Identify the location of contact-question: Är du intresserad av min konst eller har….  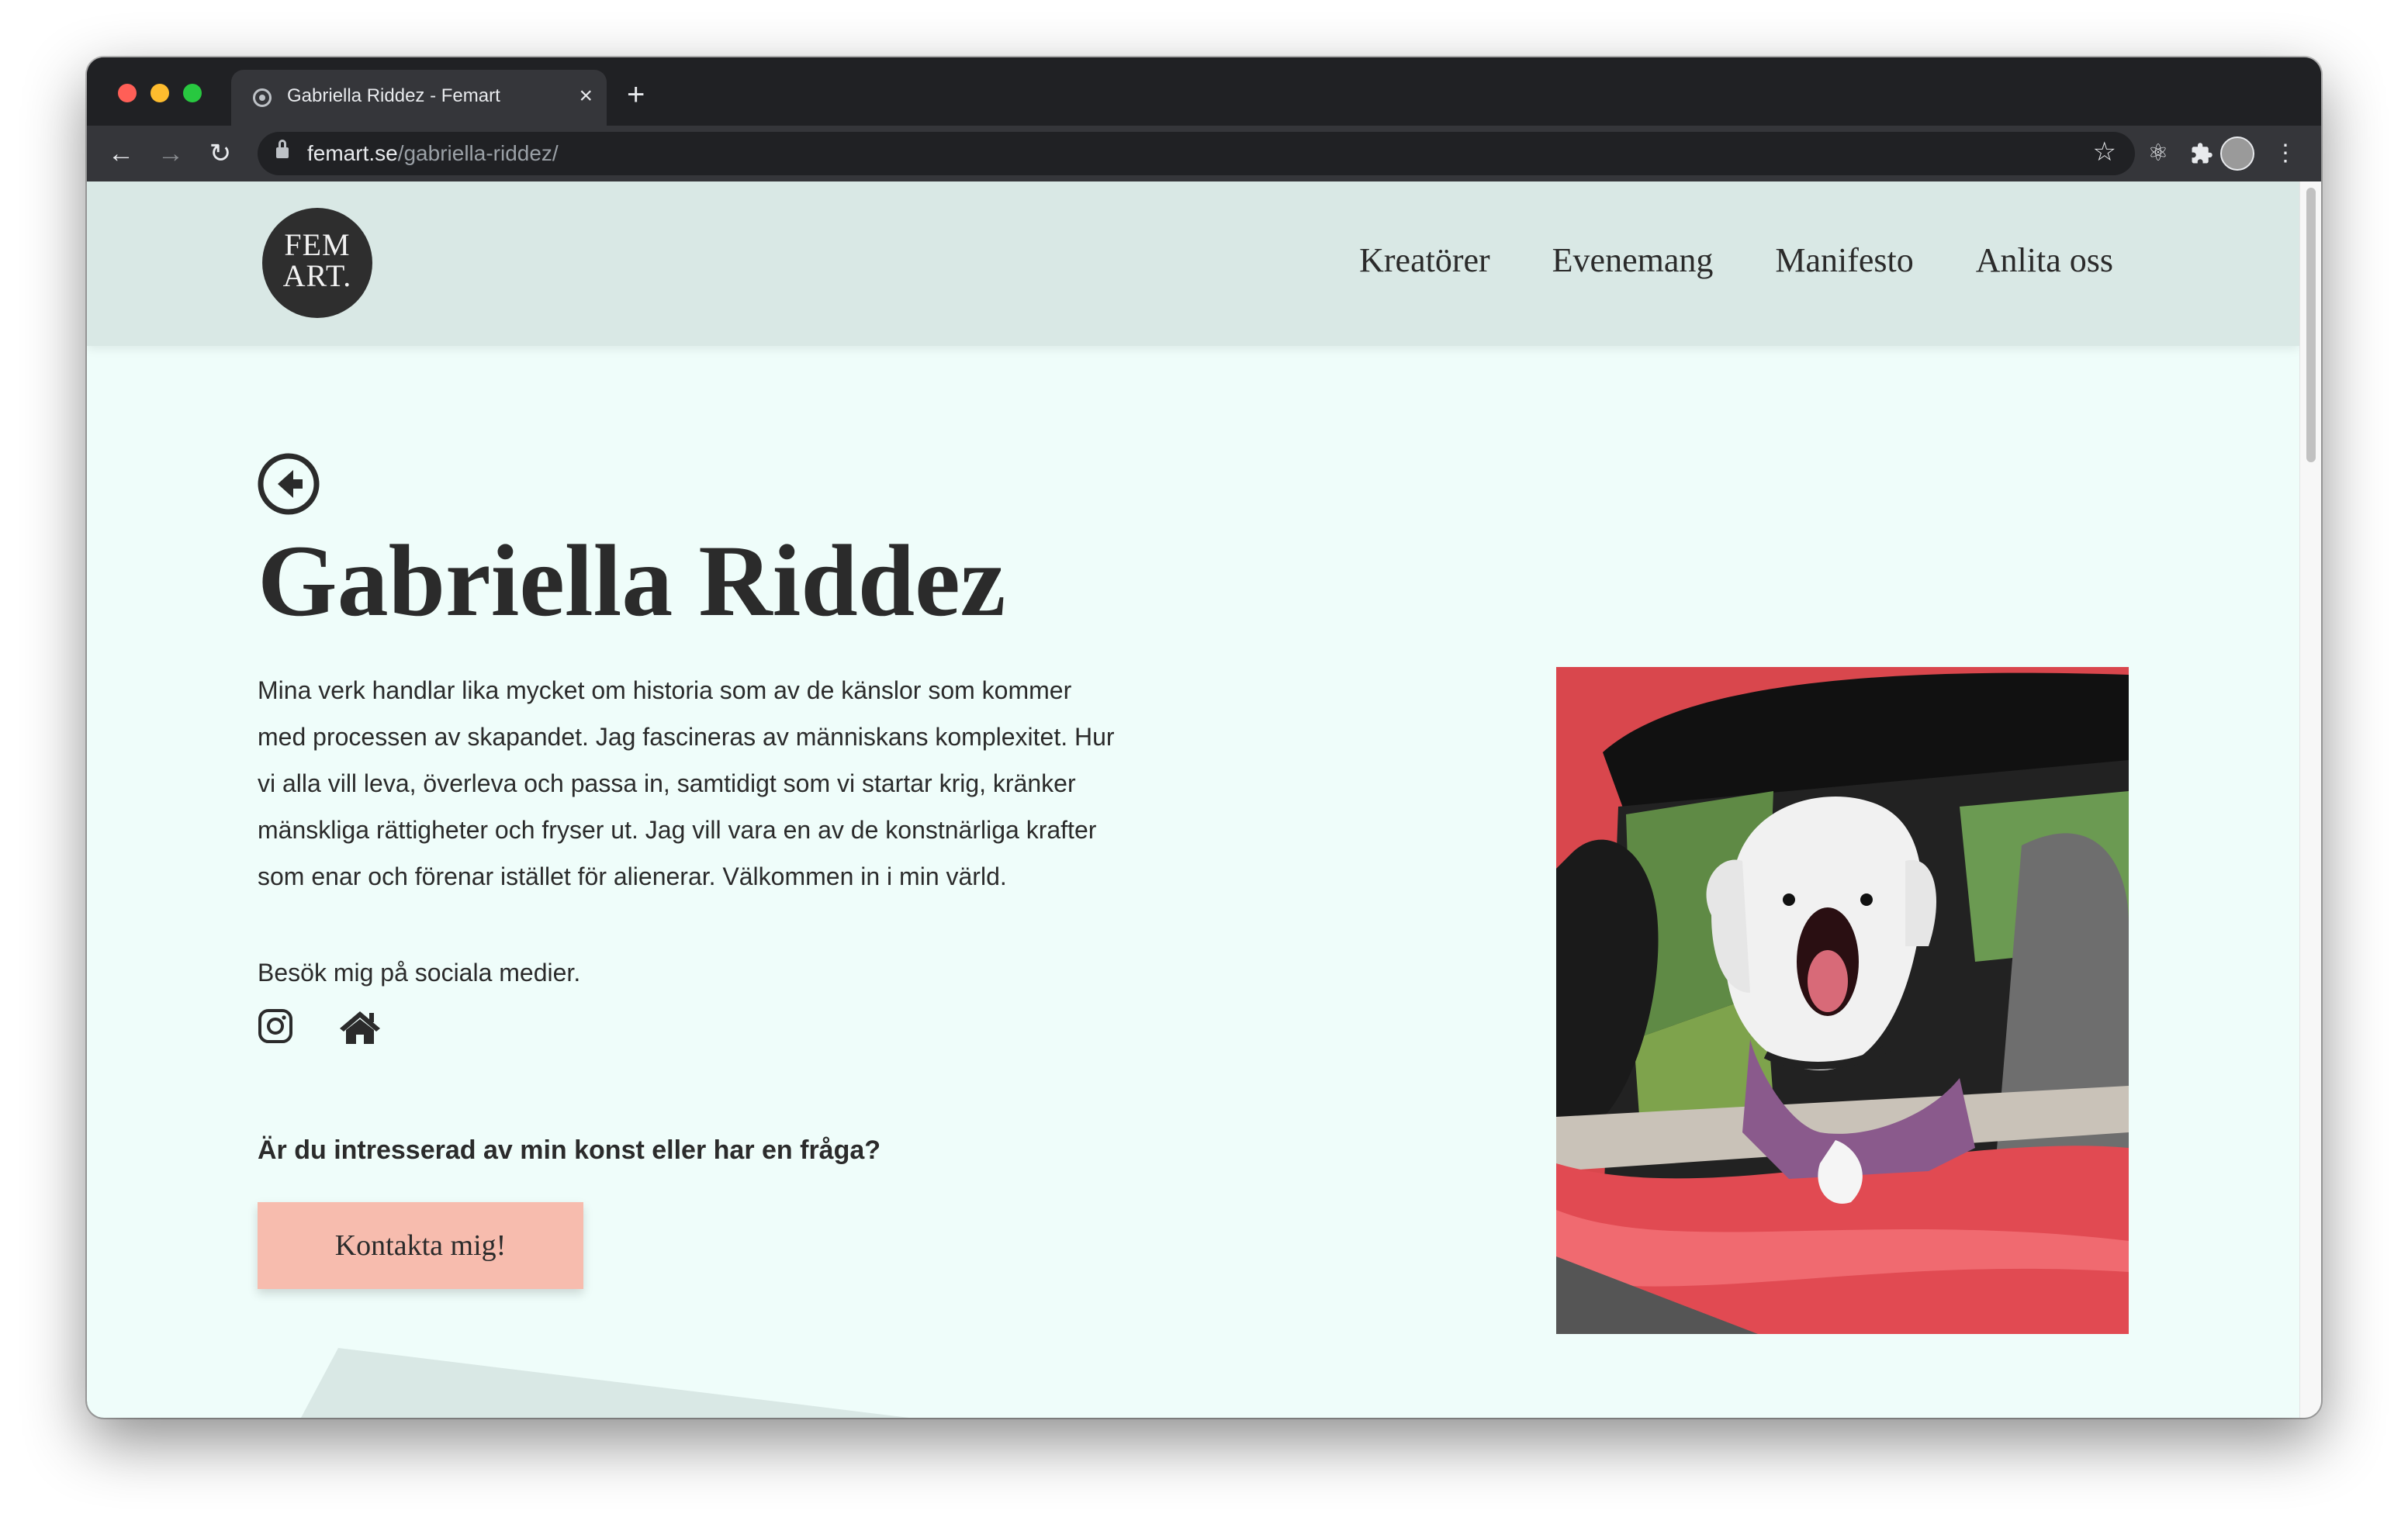
(569, 1150).